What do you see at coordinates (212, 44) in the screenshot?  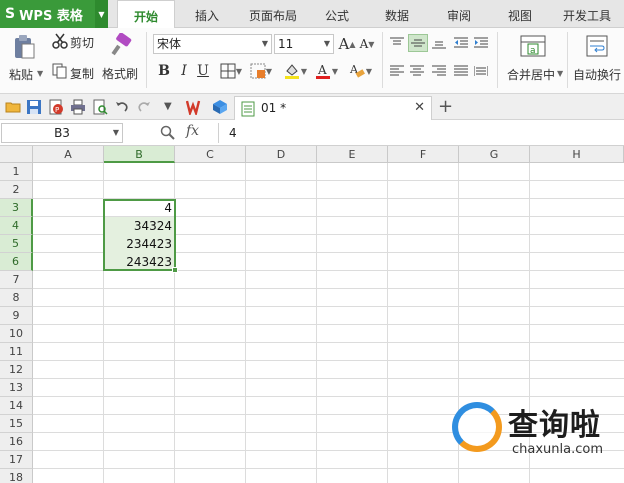 I see `font-name-select: 宋体 ▼` at bounding box center [212, 44].